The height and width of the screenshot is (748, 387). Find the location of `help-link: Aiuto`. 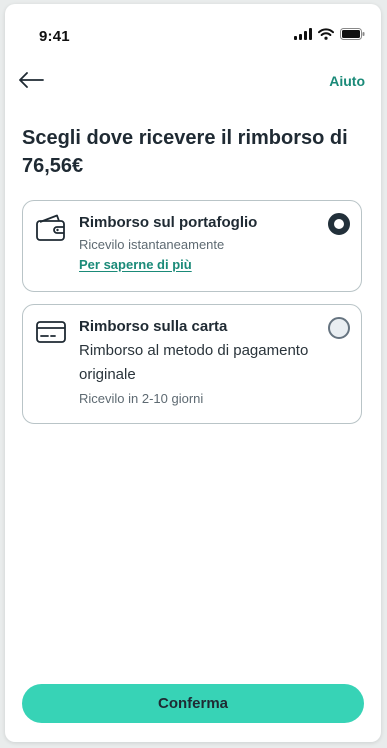

help-link: Aiuto is located at coordinates (347, 81).